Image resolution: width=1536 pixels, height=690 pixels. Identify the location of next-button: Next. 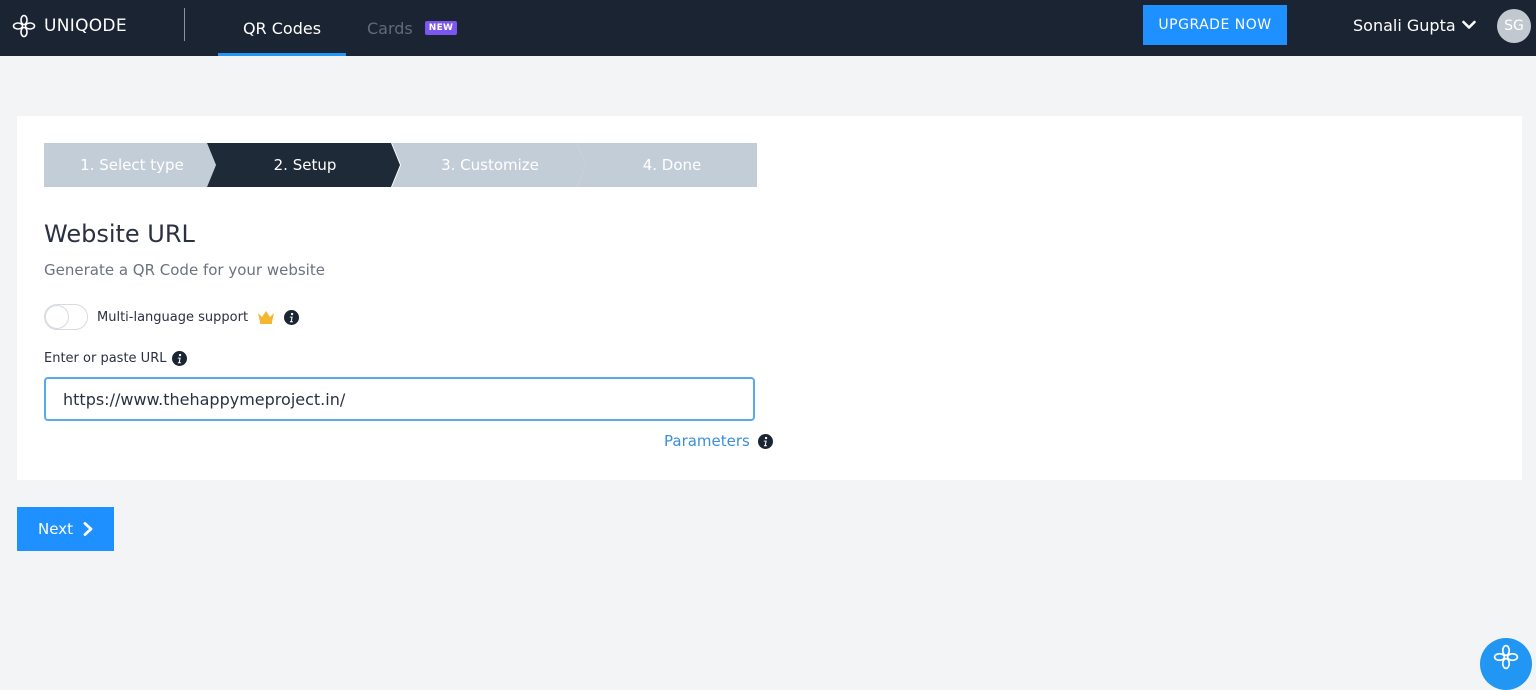
(65, 529).